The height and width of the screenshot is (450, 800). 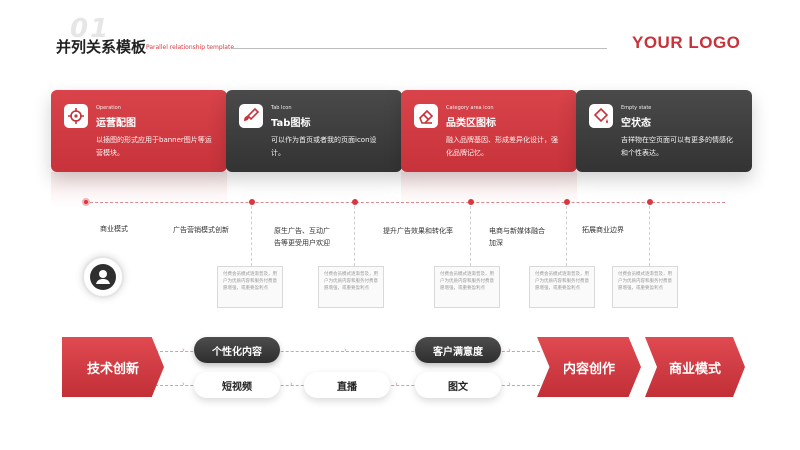 I want to click on timeline-node-label: 提升广告效果和转化率, so click(x=418, y=231).